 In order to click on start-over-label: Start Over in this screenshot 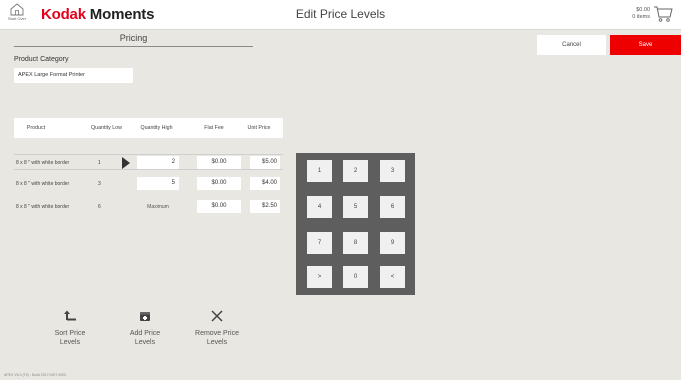, I will do `click(17, 18)`.